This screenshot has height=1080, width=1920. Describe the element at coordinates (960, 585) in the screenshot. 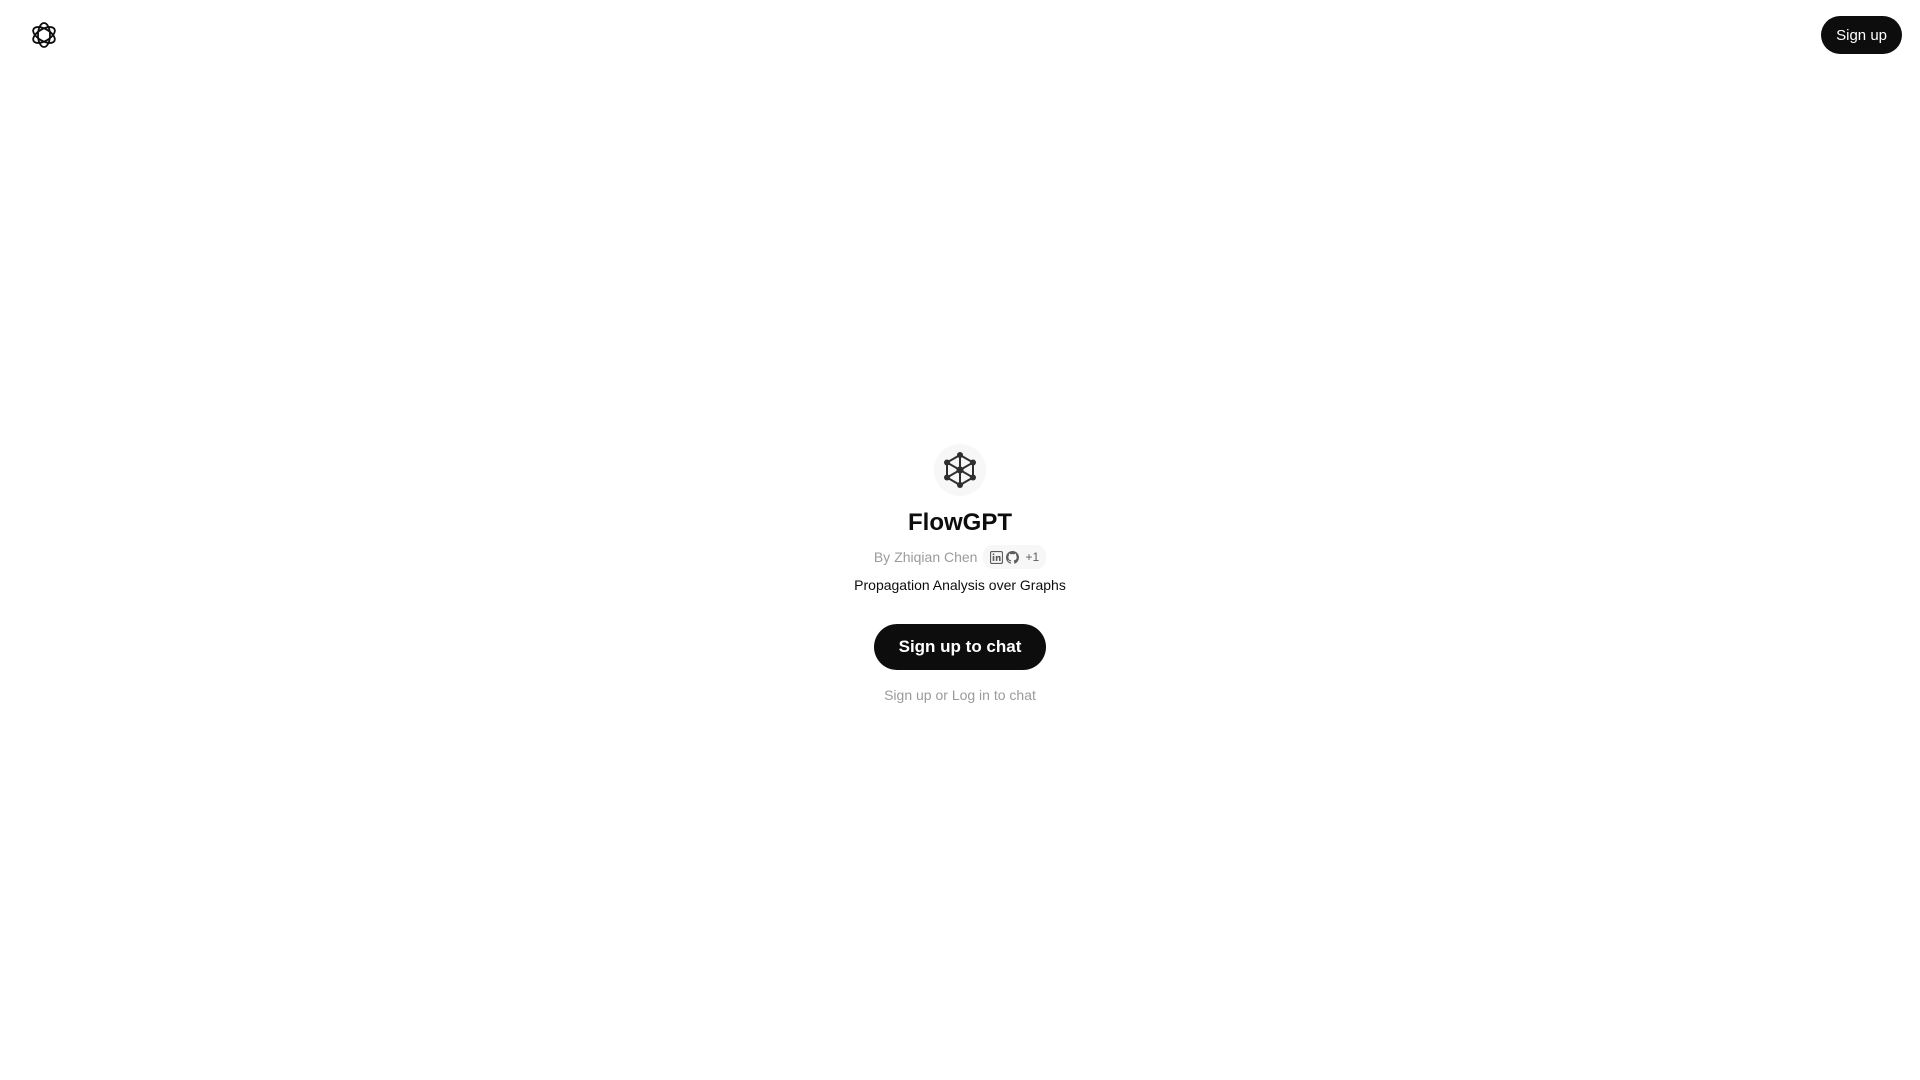

I see `gpt-description: Propagation Analysis over Graphs` at that location.